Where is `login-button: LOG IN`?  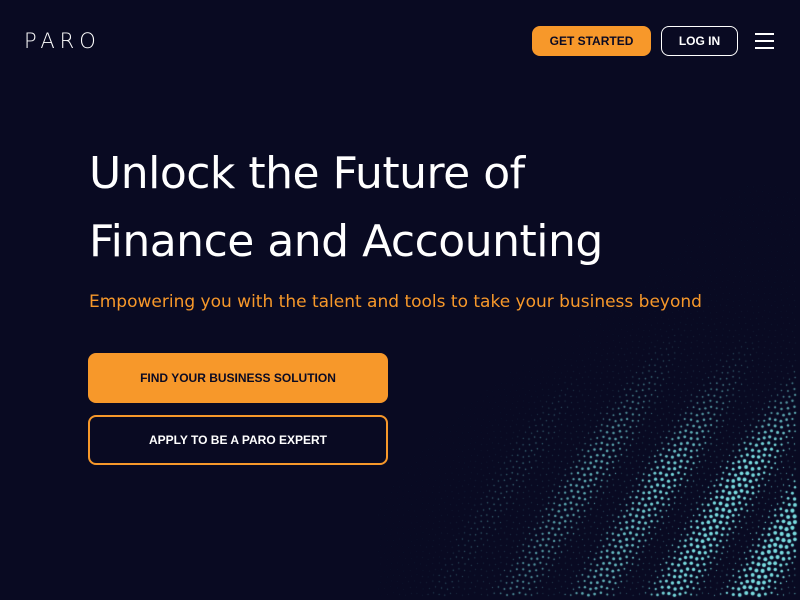 login-button: LOG IN is located at coordinates (699, 41).